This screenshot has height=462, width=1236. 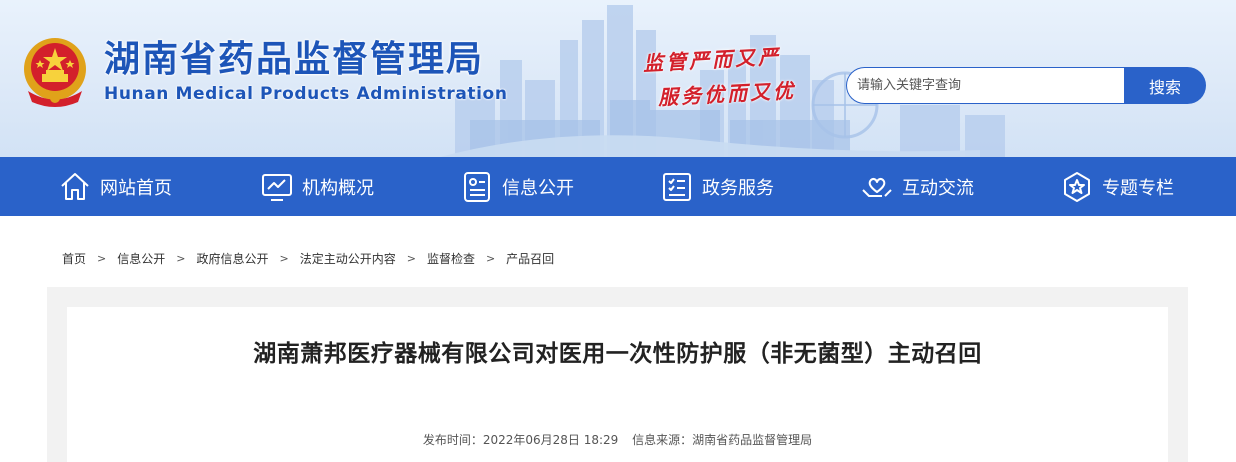 What do you see at coordinates (232, 258) in the screenshot?
I see `breadcrumb-gov-info-public: 政府信息公开` at bounding box center [232, 258].